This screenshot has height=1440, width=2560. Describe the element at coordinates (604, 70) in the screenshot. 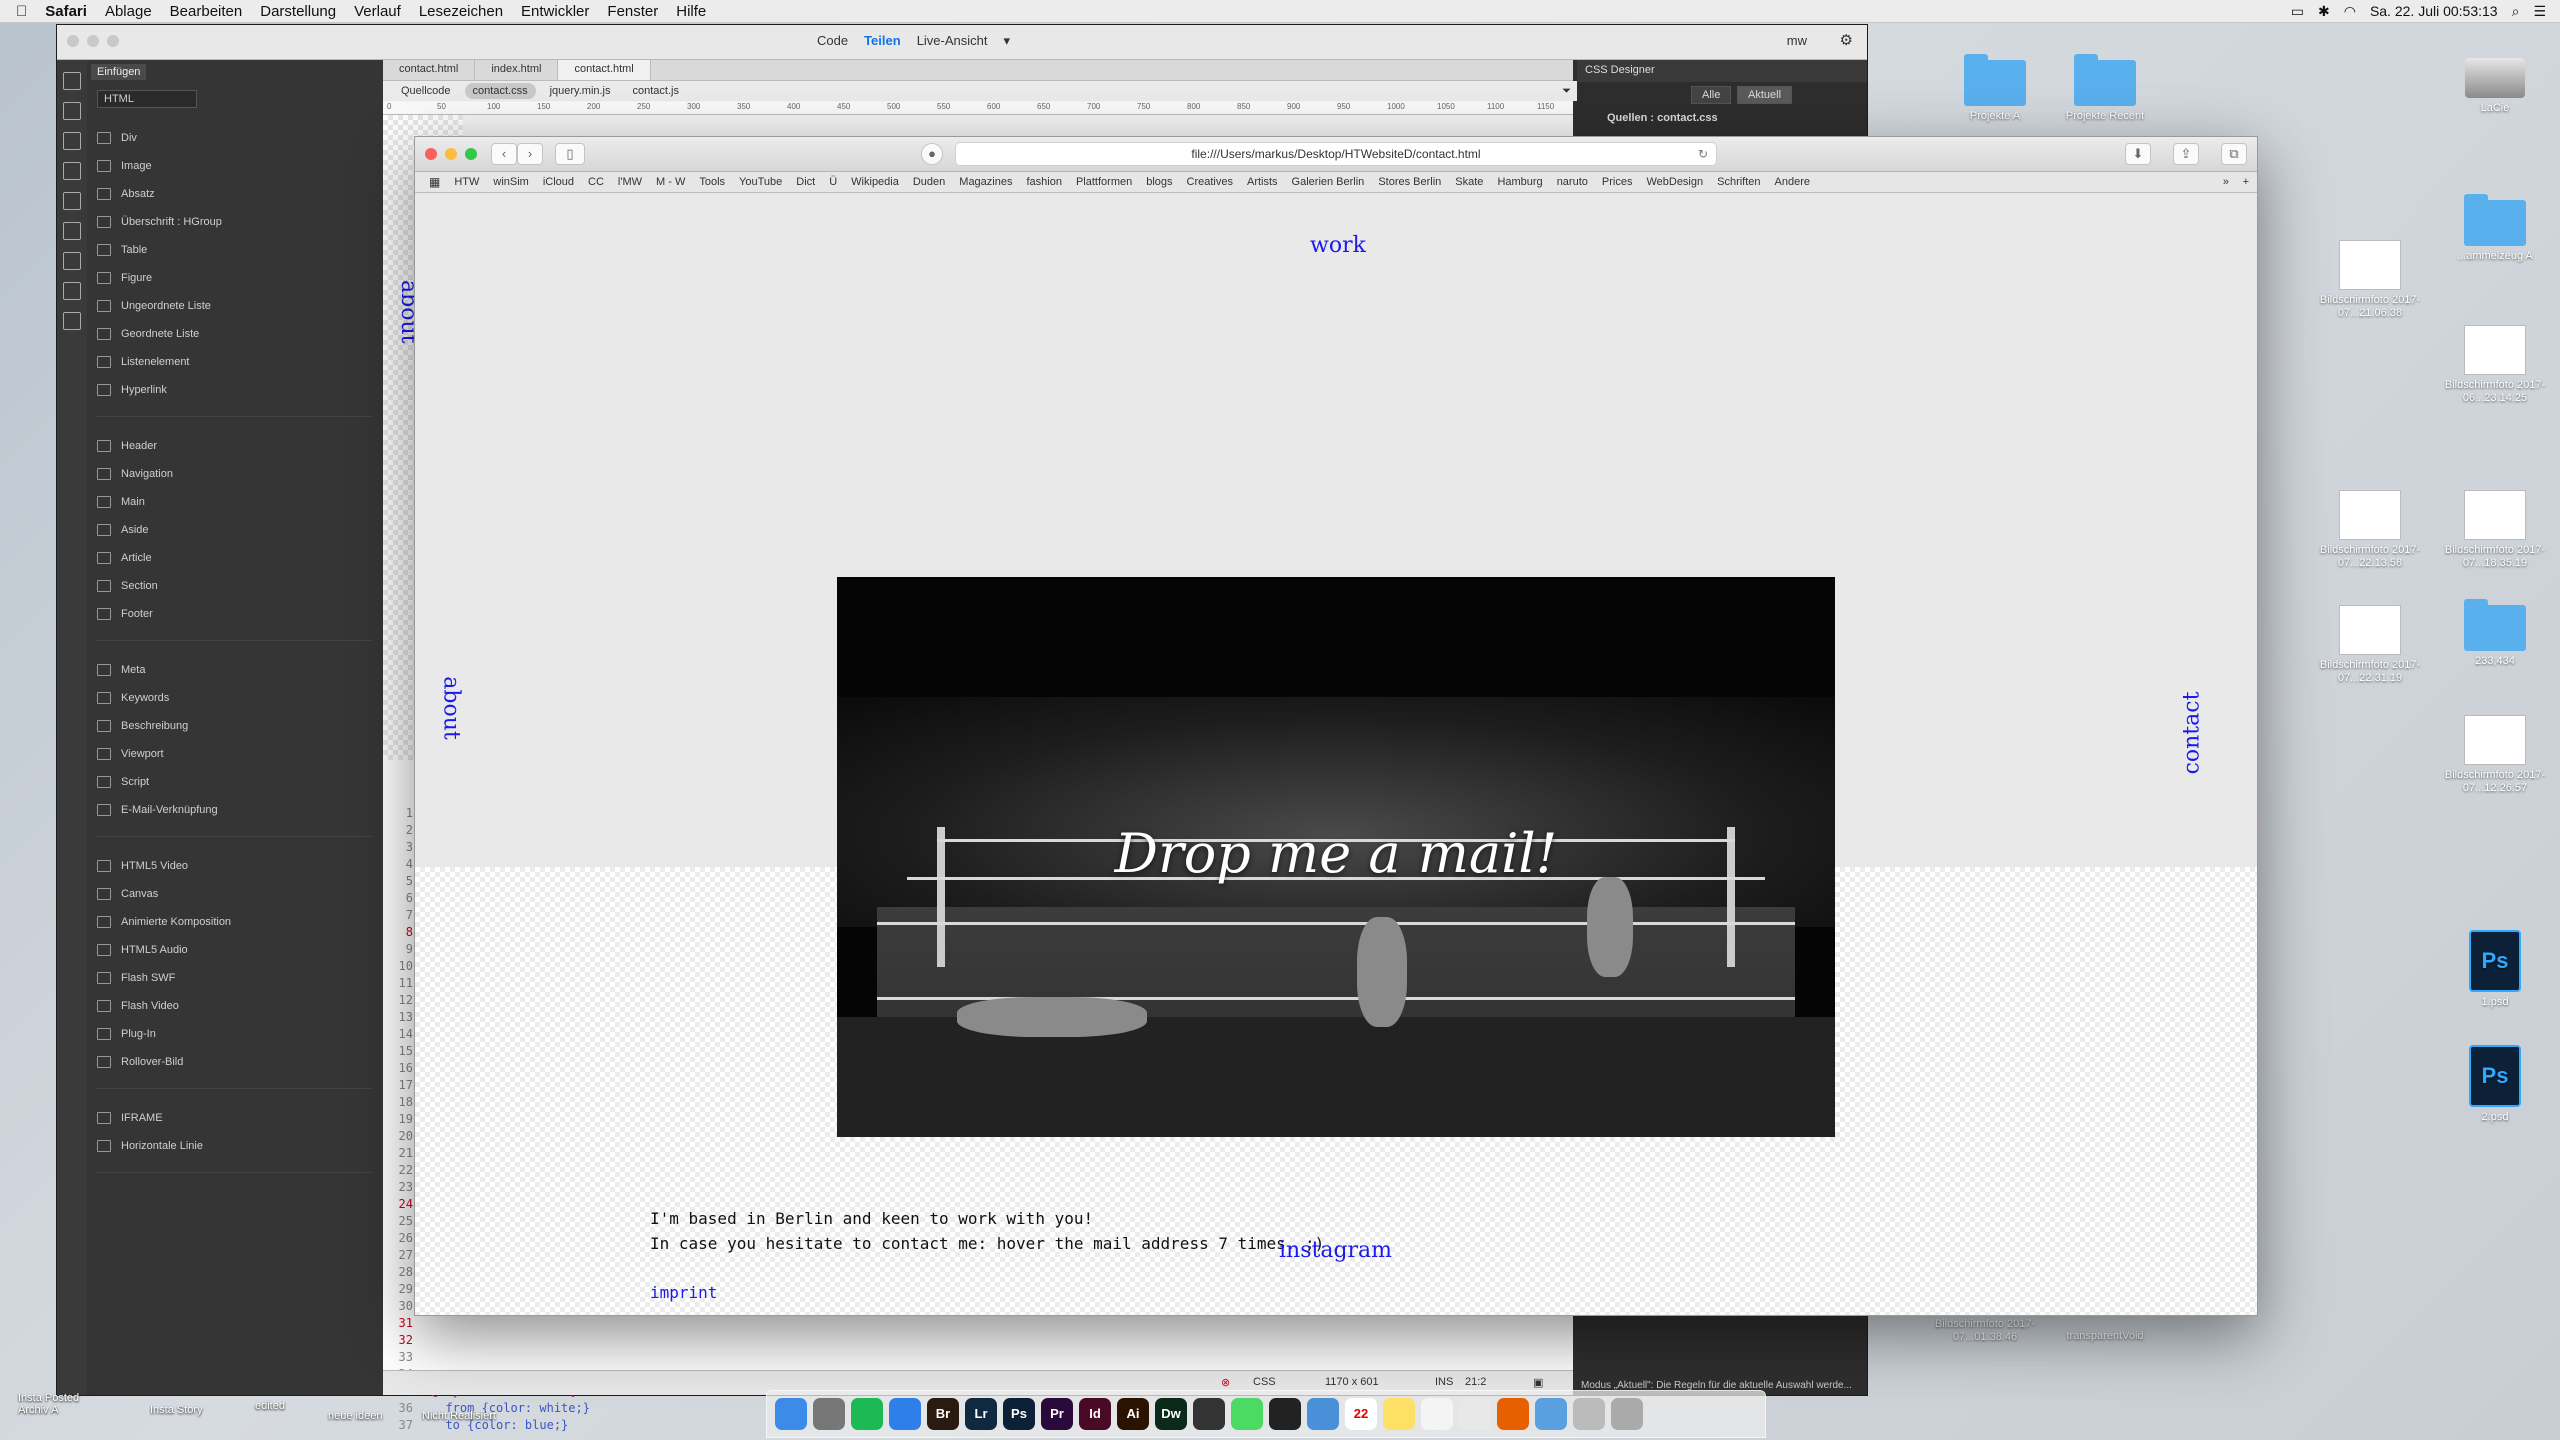

I see `tab-contact-html-active: contact.html` at that location.